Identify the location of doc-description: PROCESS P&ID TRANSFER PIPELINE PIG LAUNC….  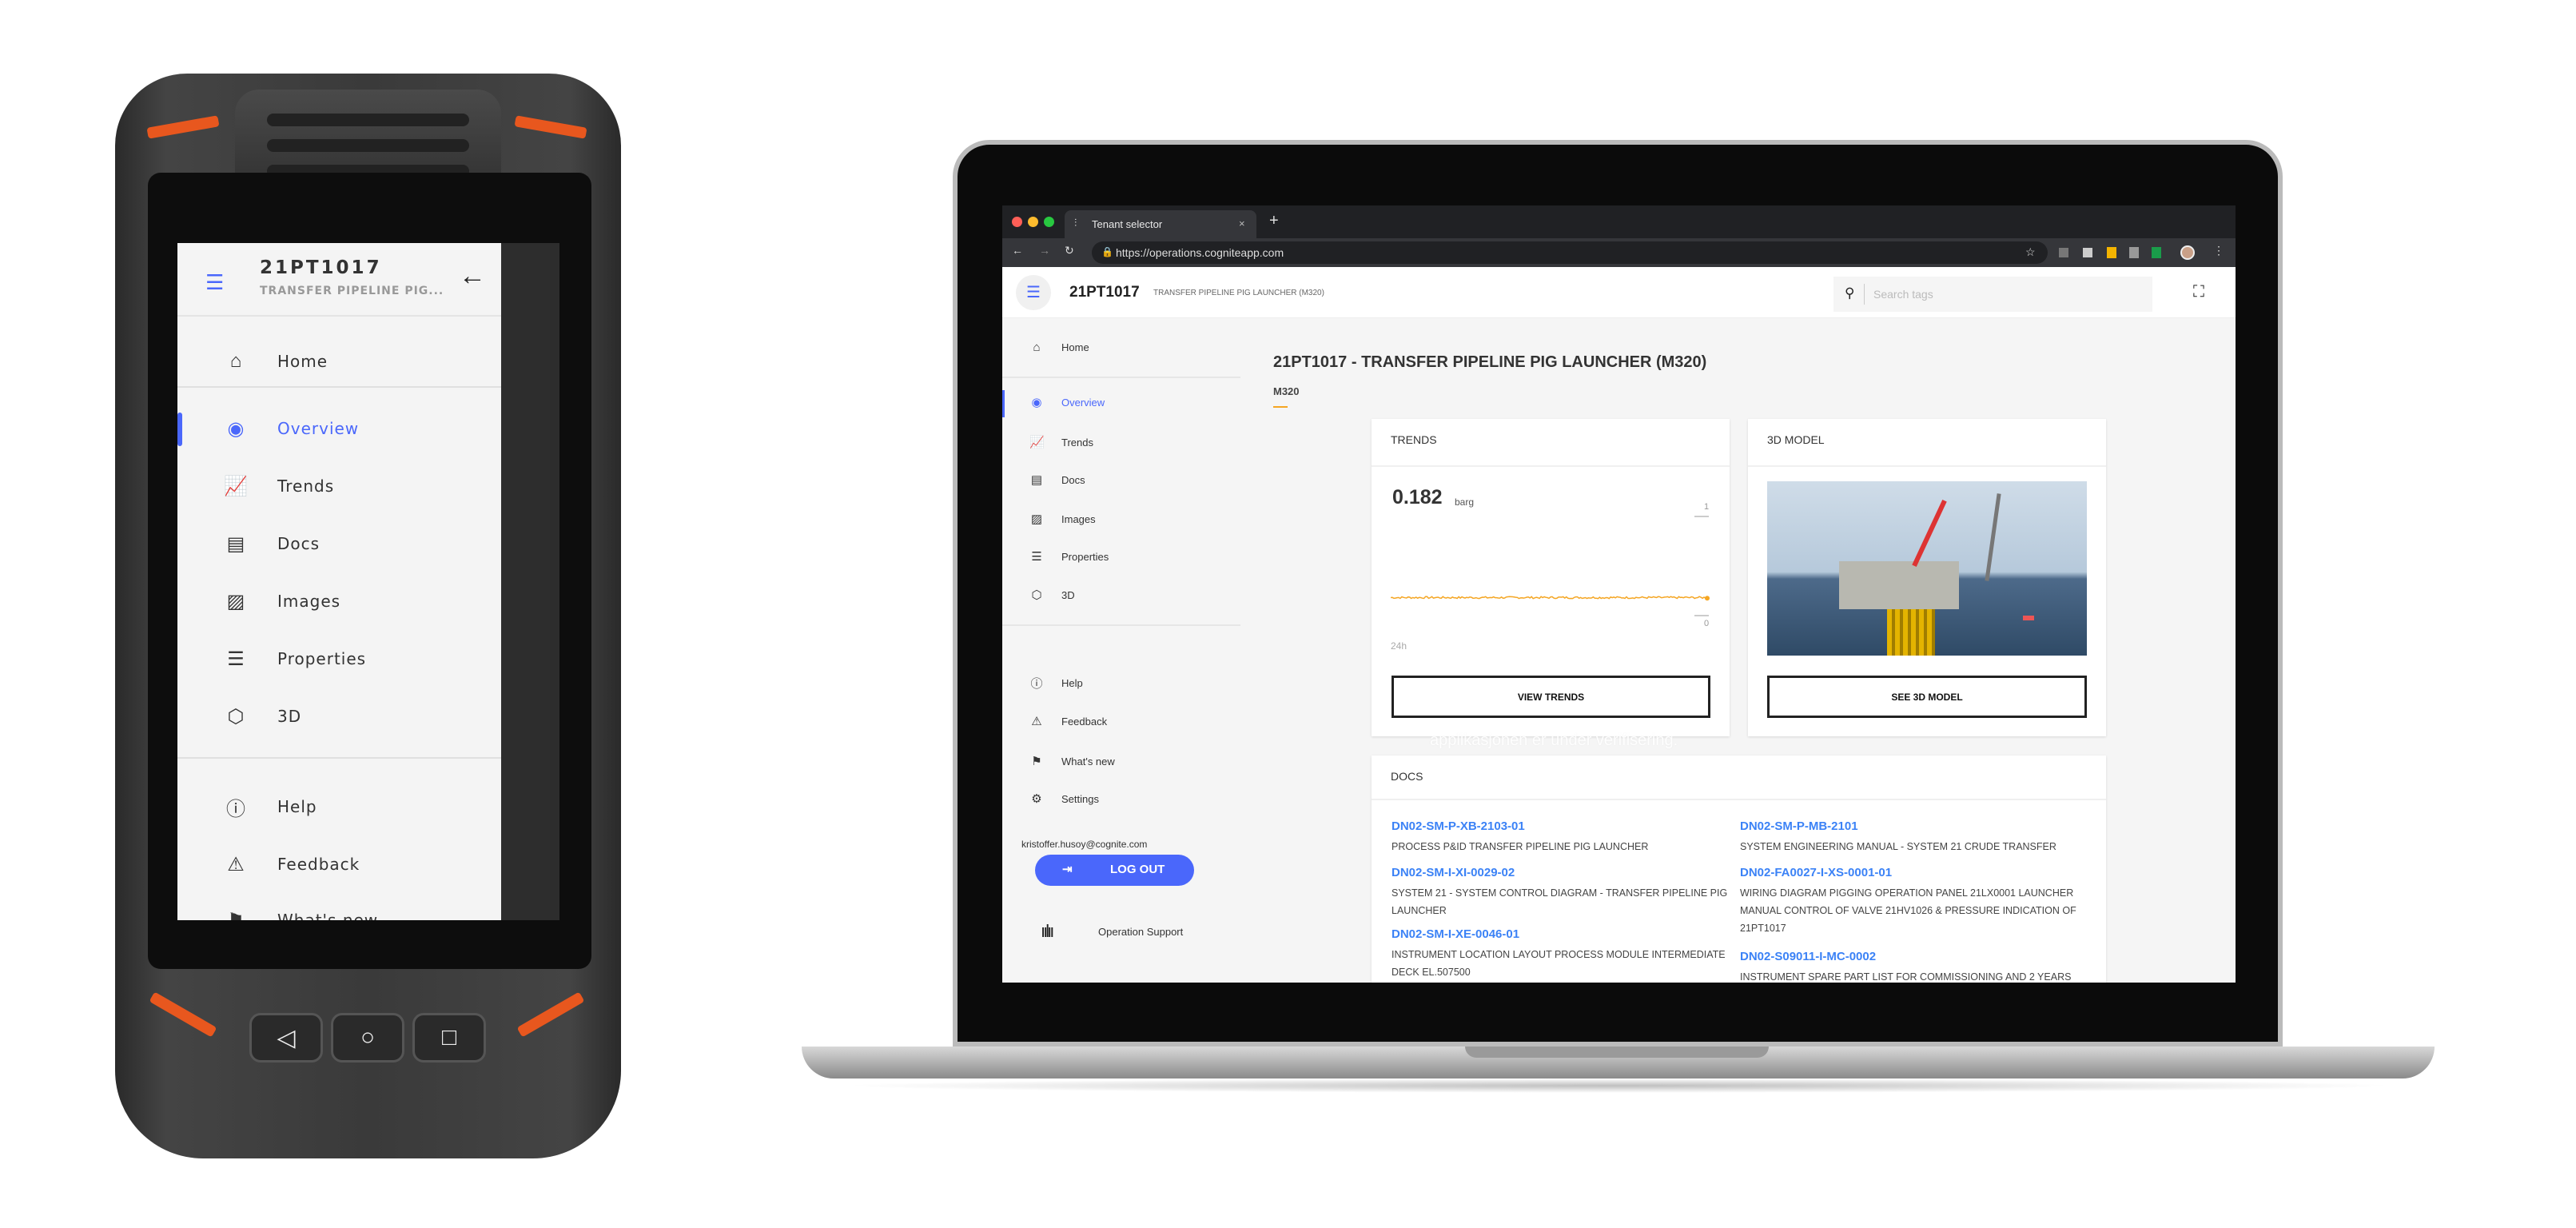
(1520, 846).